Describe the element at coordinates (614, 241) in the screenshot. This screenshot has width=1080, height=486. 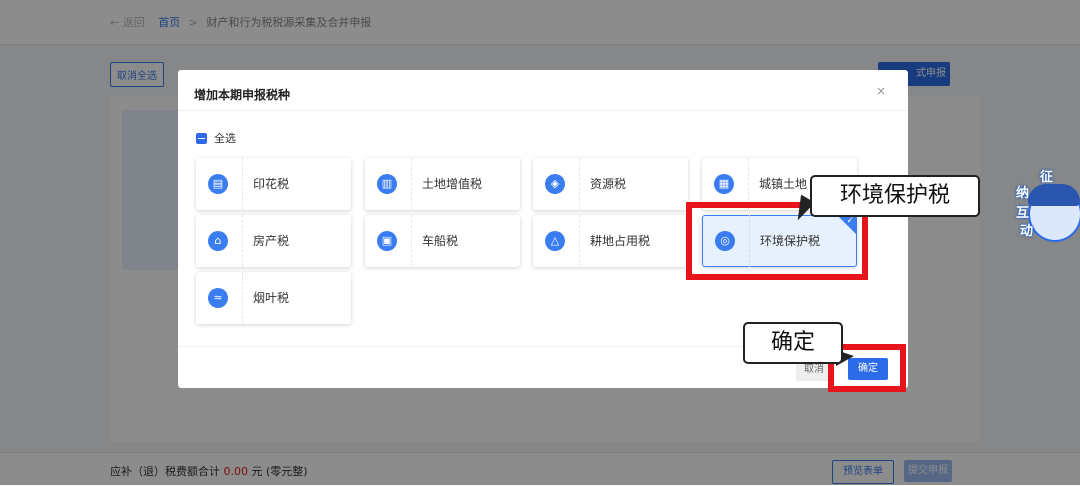
I see `tax-item-label: 耕地占用税` at that location.